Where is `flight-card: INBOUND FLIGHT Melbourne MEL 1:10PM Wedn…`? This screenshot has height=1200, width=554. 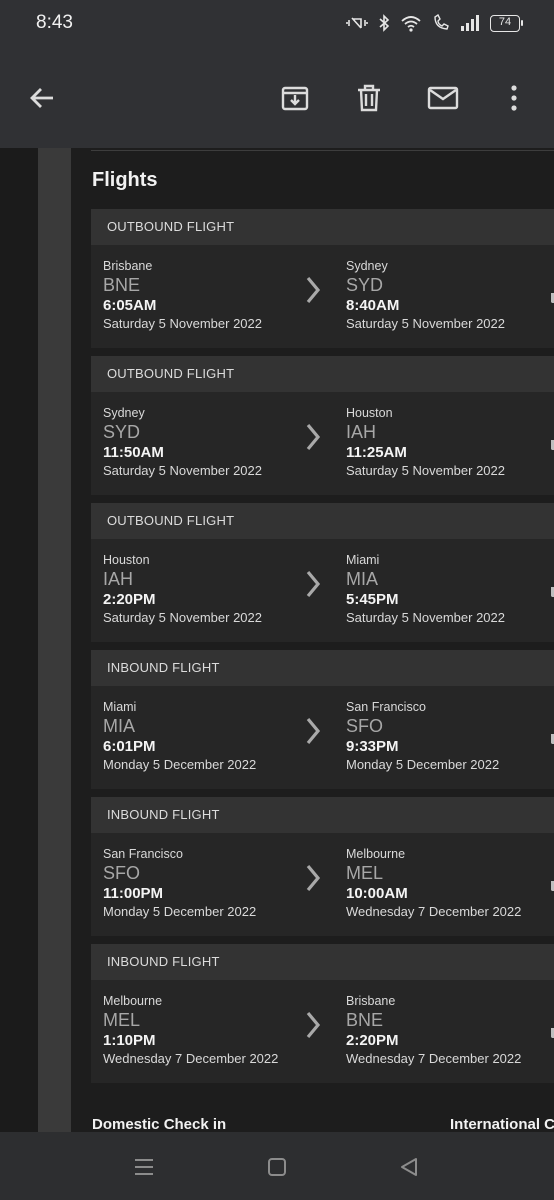 flight-card: INBOUND FLIGHT Melbourne MEL 1:10PM Wedn… is located at coordinates (322, 1013).